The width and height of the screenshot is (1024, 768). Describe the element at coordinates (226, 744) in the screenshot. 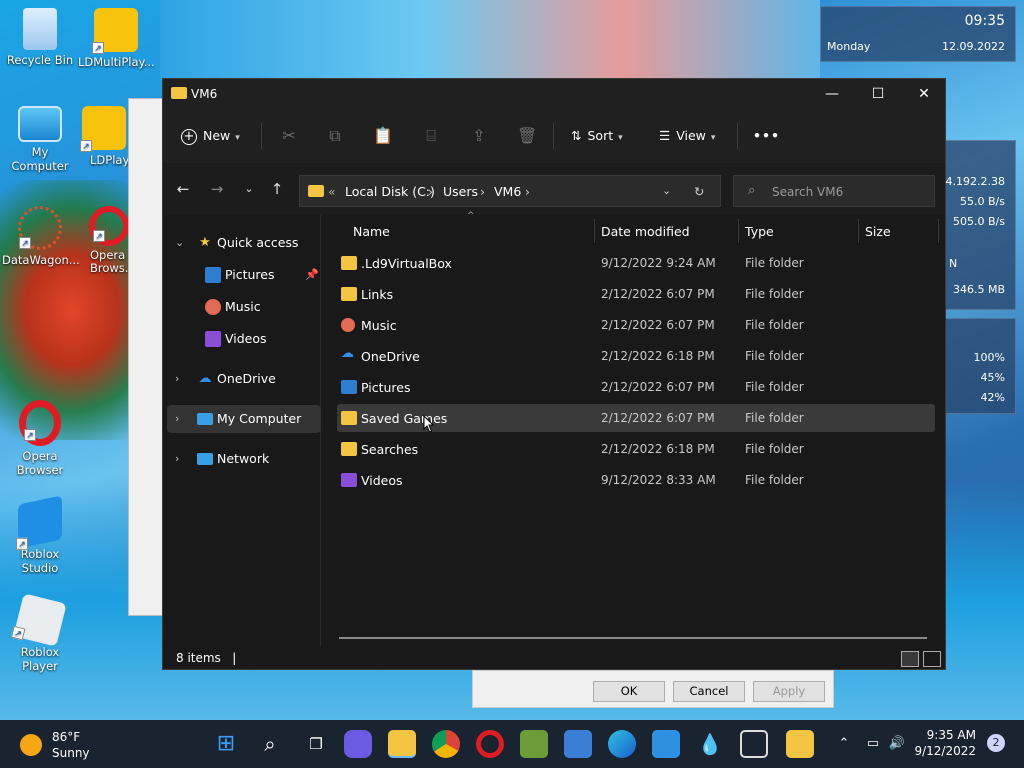

I see `start-windows-icon: ⊞` at that location.